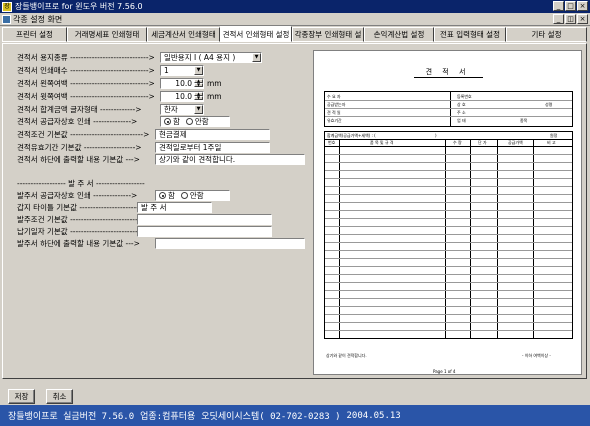  What do you see at coordinates (461, 120) in the screenshot?
I see `hdr-h: 업 태` at bounding box center [461, 120].